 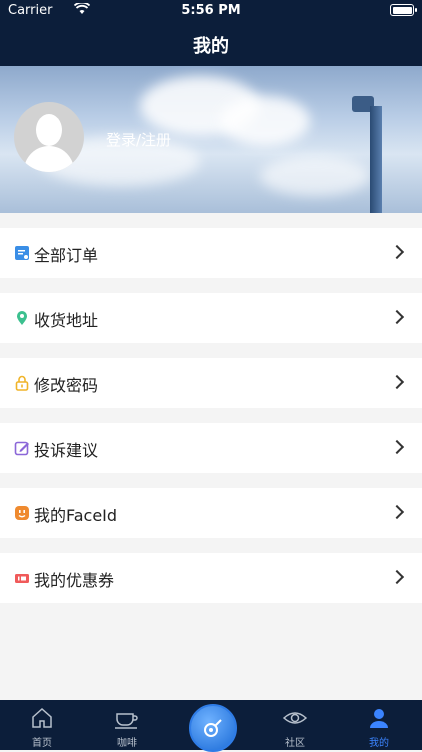 What do you see at coordinates (76, 515) in the screenshot?
I see `menu-item-label: 我的FaceId` at bounding box center [76, 515].